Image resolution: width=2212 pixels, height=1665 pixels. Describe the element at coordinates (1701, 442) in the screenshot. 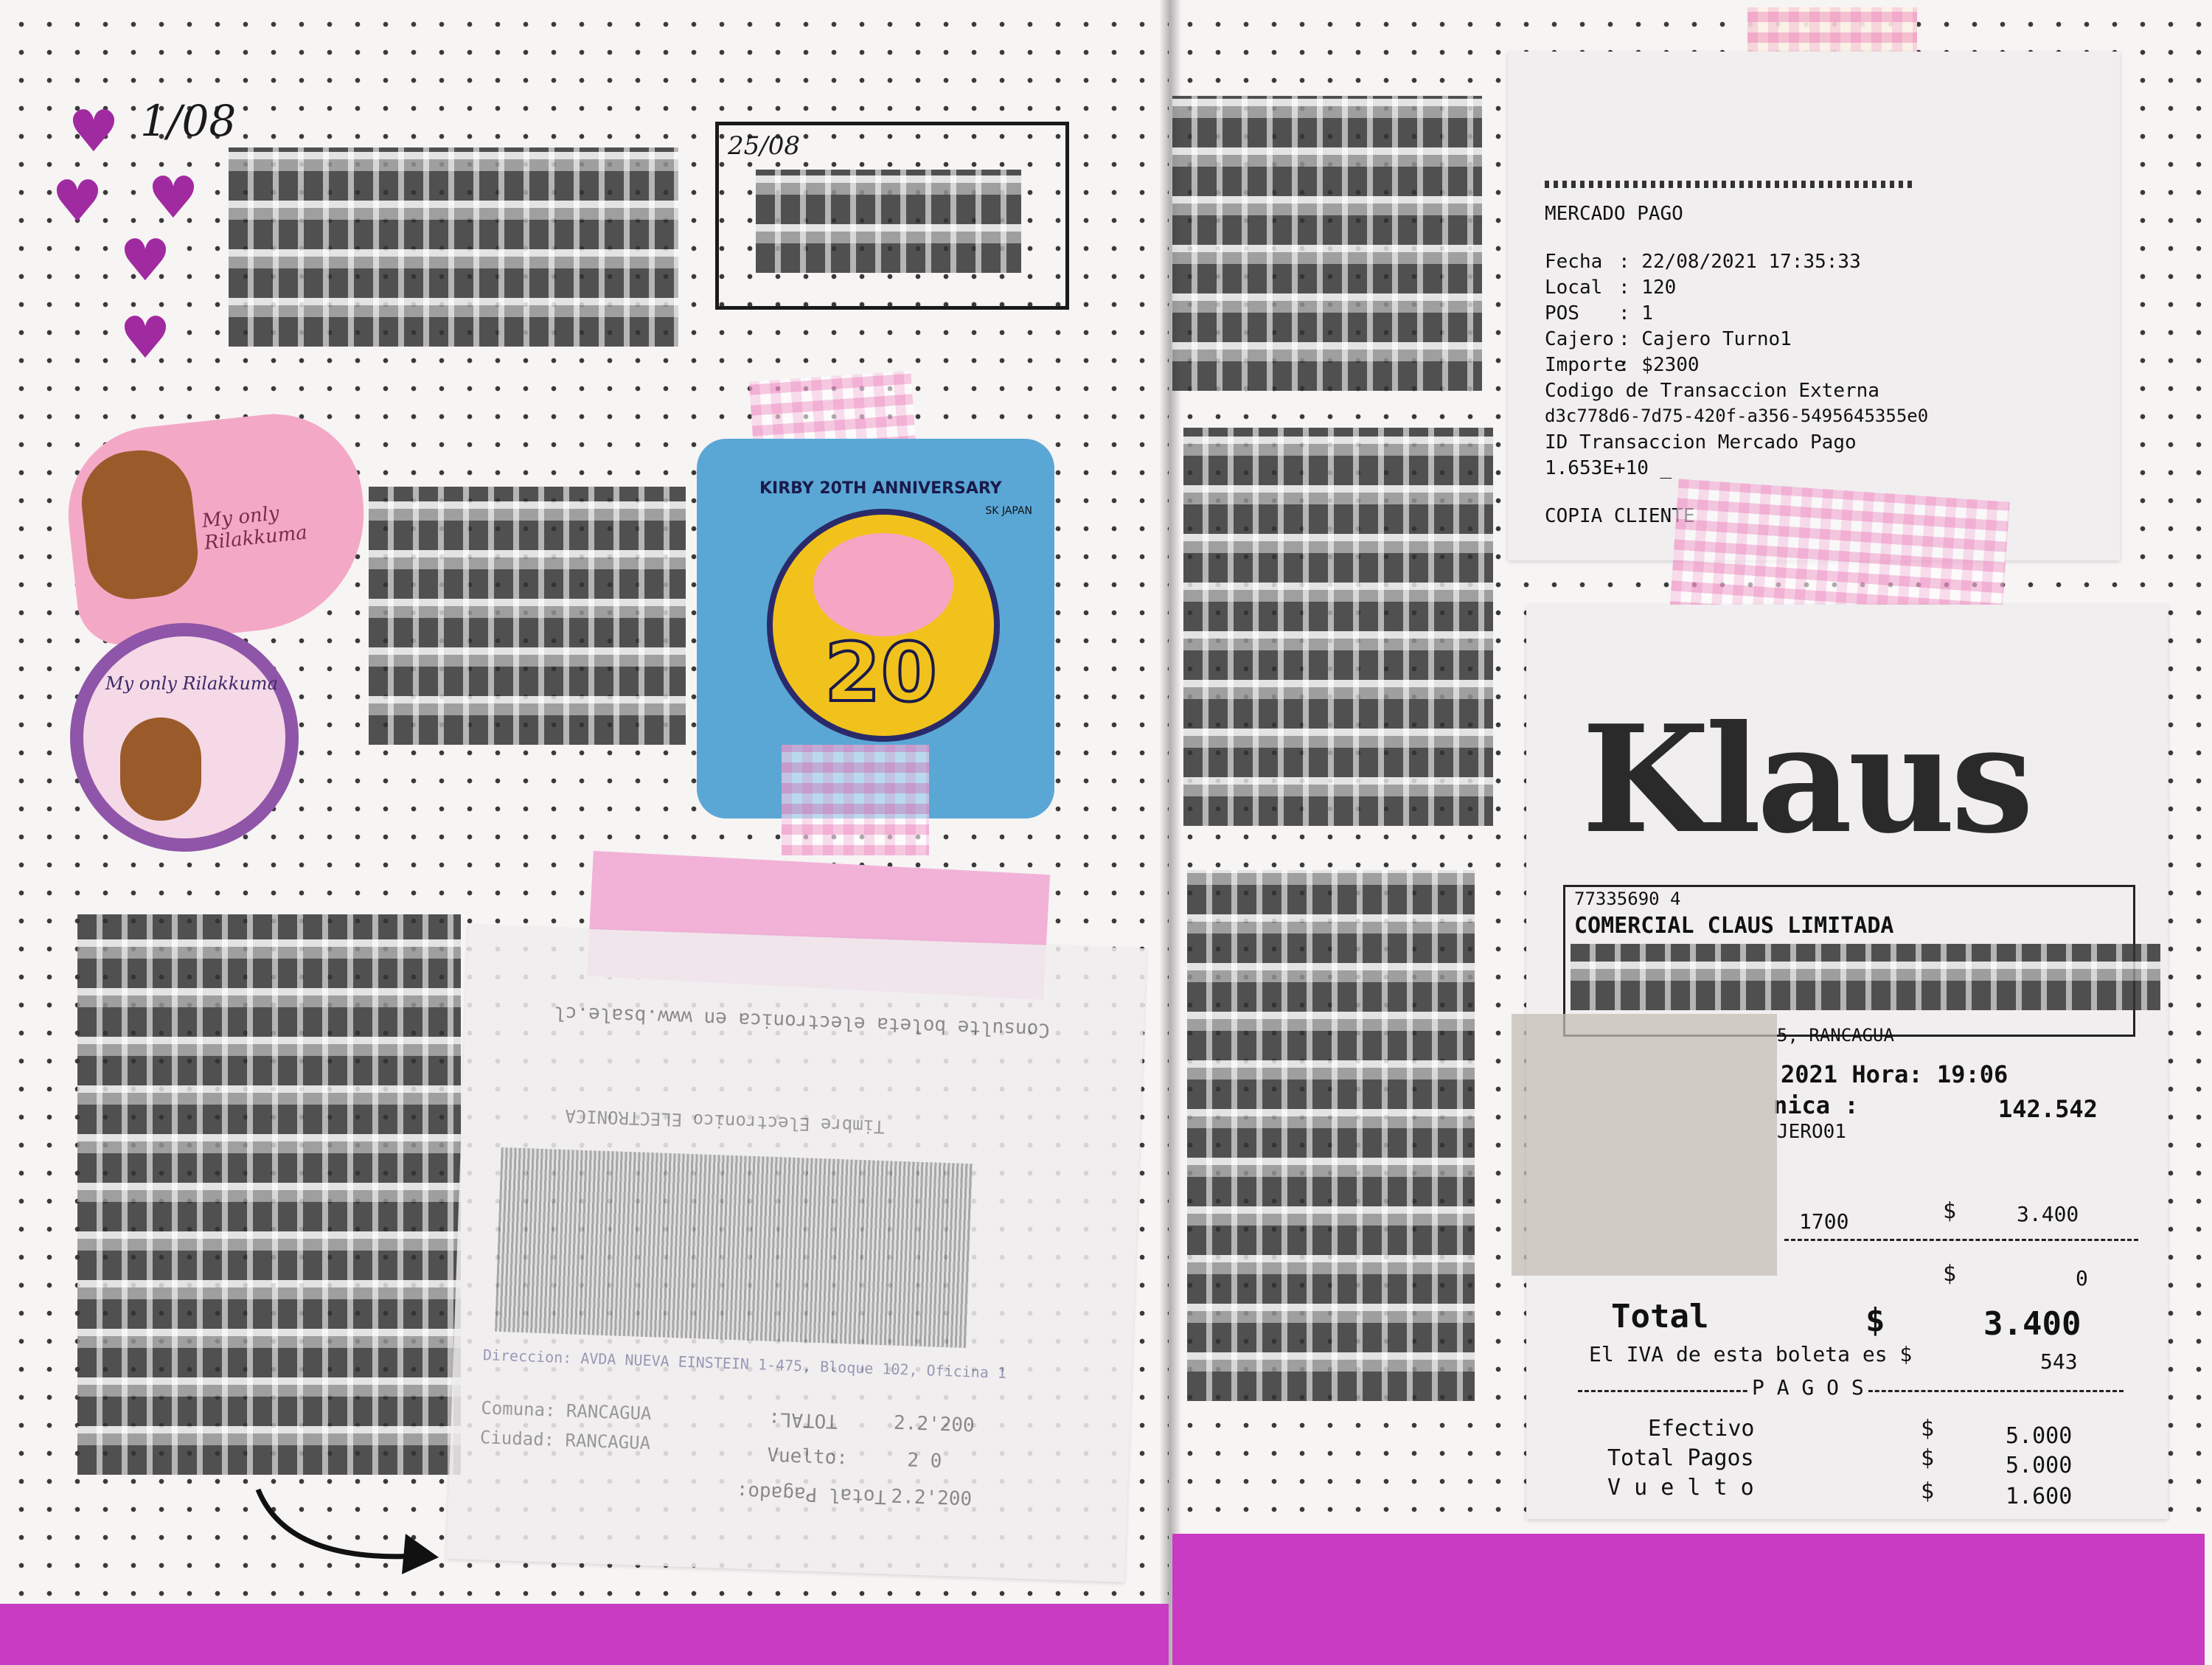

I see `mp-id-label: ID Transaccion Mercado Pago` at that location.